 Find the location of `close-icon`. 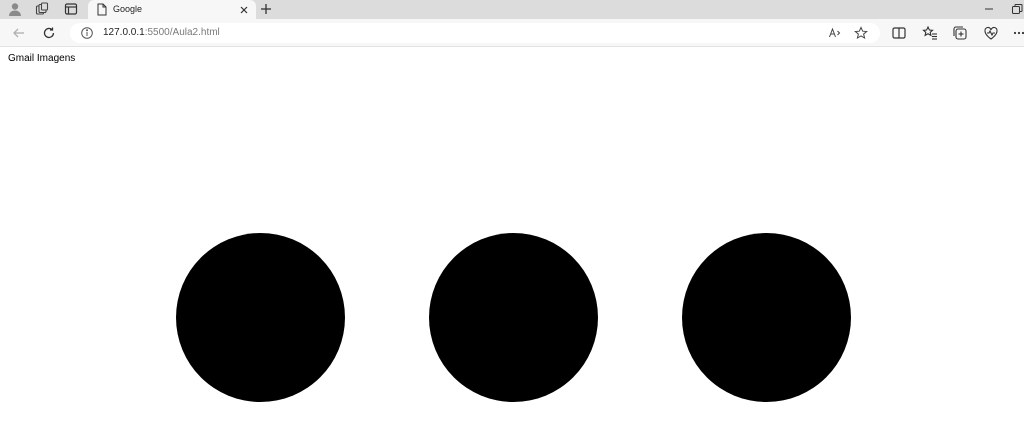

close-icon is located at coordinates (244, 9).